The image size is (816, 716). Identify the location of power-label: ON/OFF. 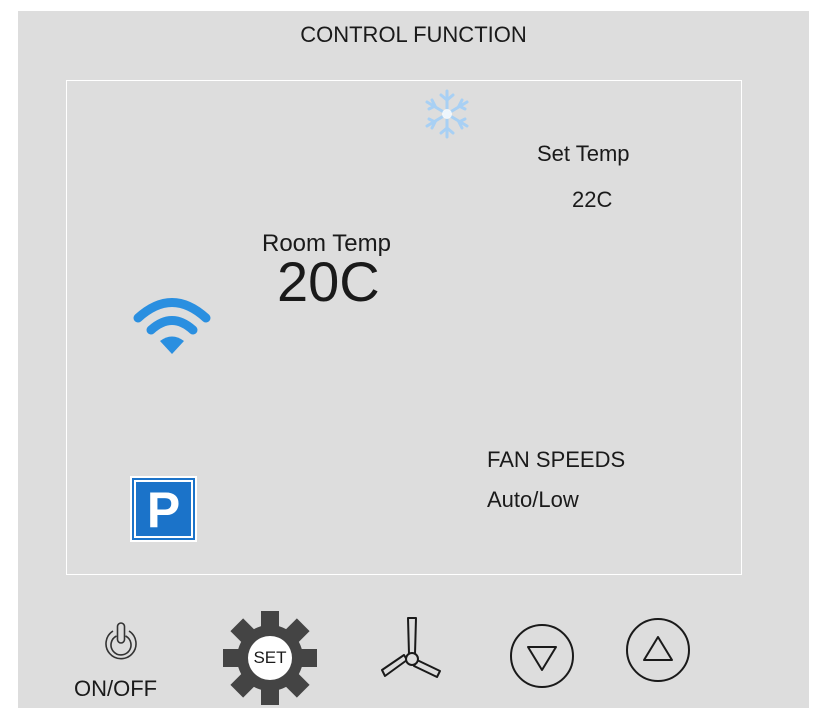
(116, 688).